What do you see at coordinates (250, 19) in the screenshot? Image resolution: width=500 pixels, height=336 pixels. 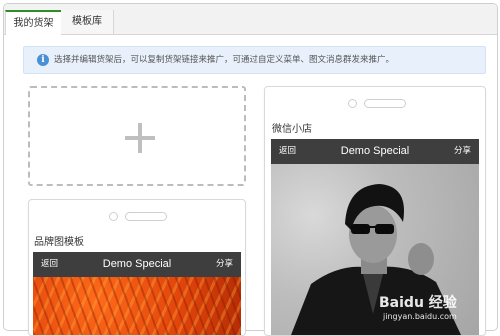 I see `tab-bar: 我的货架 模板库` at bounding box center [250, 19].